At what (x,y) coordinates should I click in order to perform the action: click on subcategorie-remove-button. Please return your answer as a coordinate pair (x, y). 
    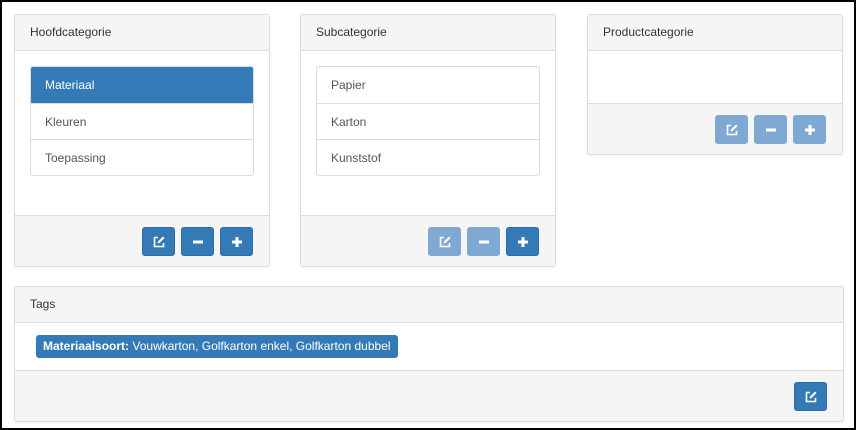
    Looking at the image, I should click on (483, 241).